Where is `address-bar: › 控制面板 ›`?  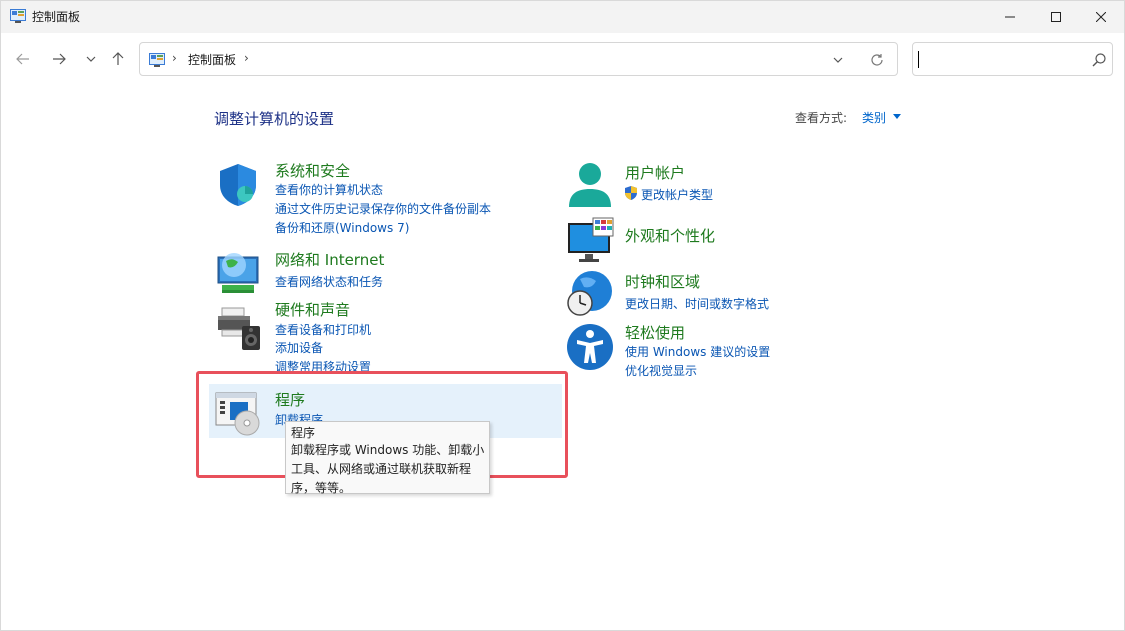
address-bar: › 控制面板 › is located at coordinates (518, 59).